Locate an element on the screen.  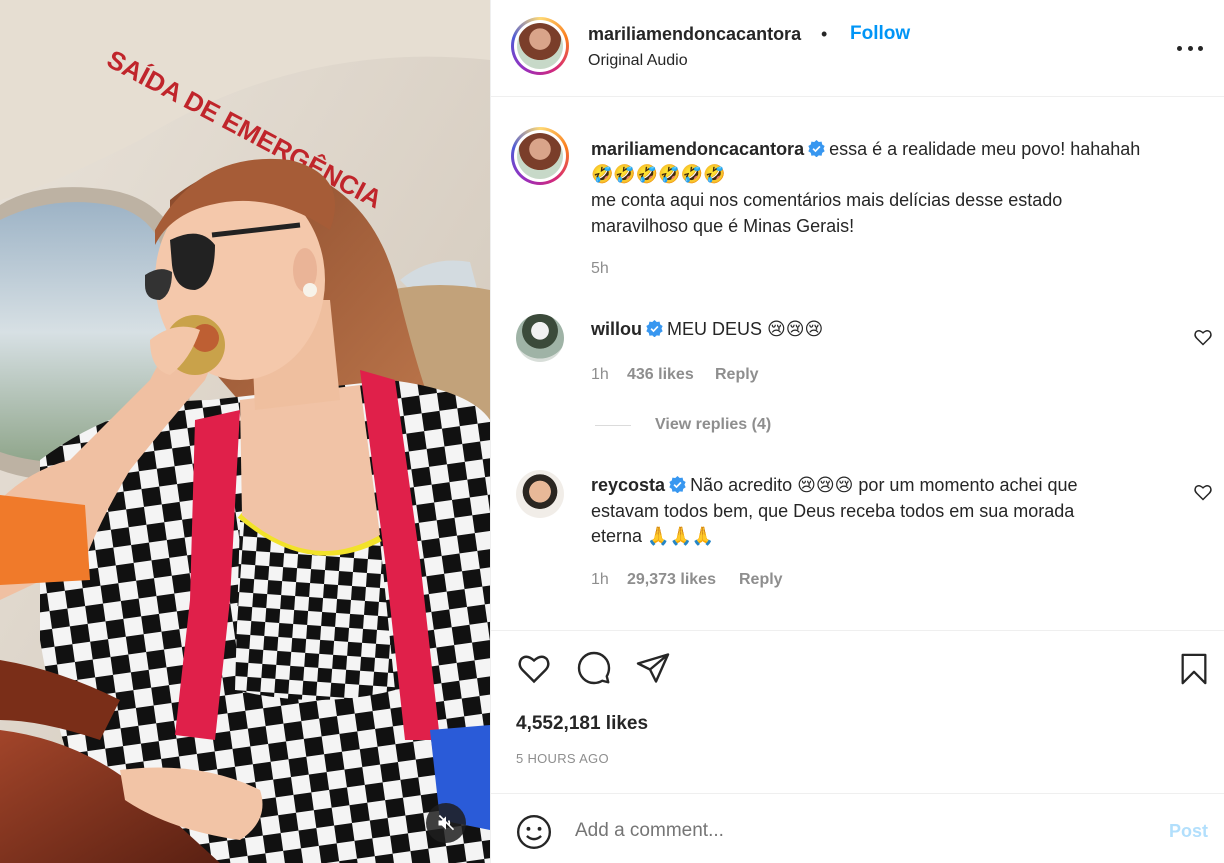
comment-2-likes: 29,373 likes is located at coordinates (671, 580).